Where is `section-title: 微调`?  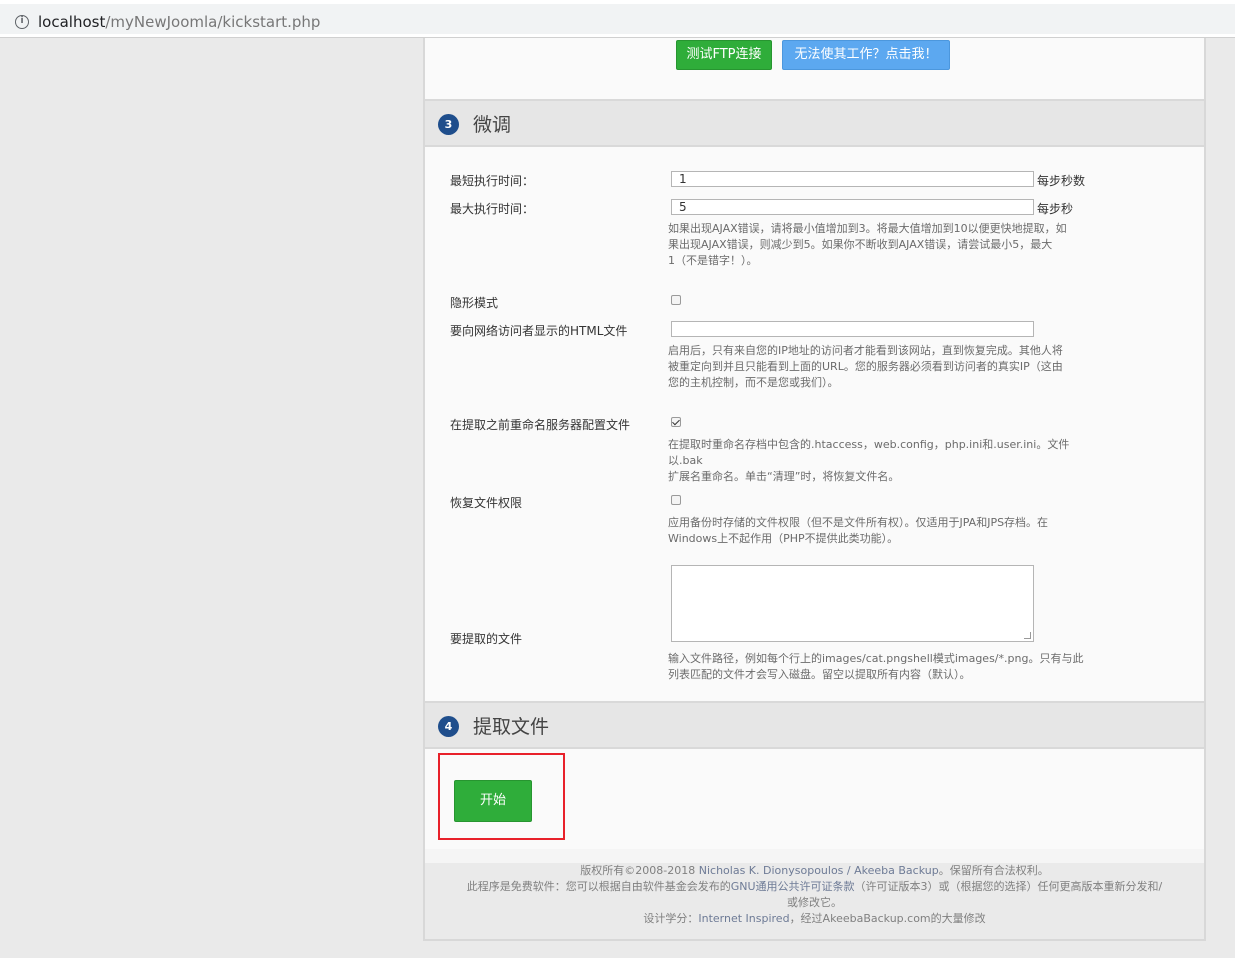
section-title: 微调 is located at coordinates (492, 125).